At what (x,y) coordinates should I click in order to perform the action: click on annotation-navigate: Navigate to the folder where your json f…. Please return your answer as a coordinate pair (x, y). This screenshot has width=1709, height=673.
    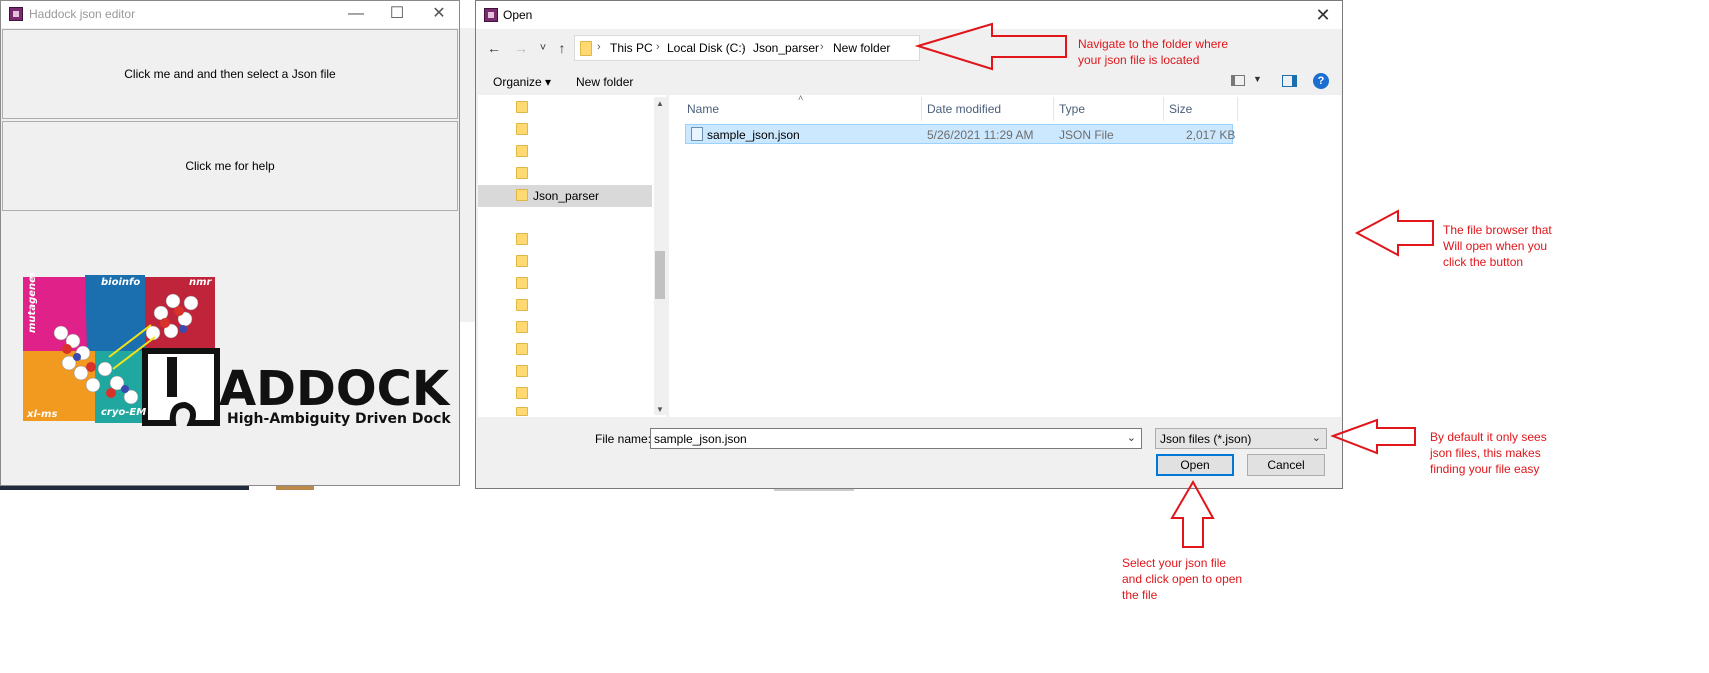
    Looking at the image, I should click on (1153, 52).